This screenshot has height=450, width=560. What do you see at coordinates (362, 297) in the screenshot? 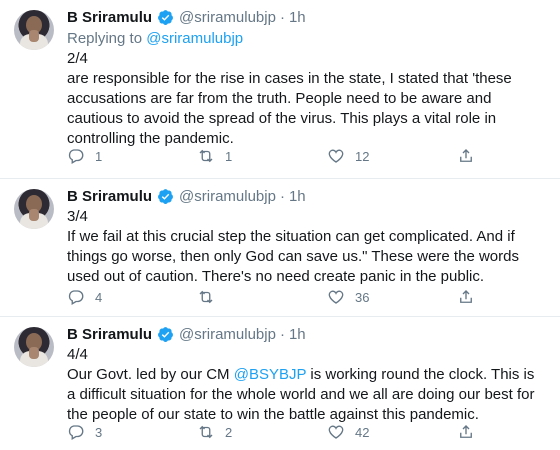
I see `like-count: 36` at bounding box center [362, 297].